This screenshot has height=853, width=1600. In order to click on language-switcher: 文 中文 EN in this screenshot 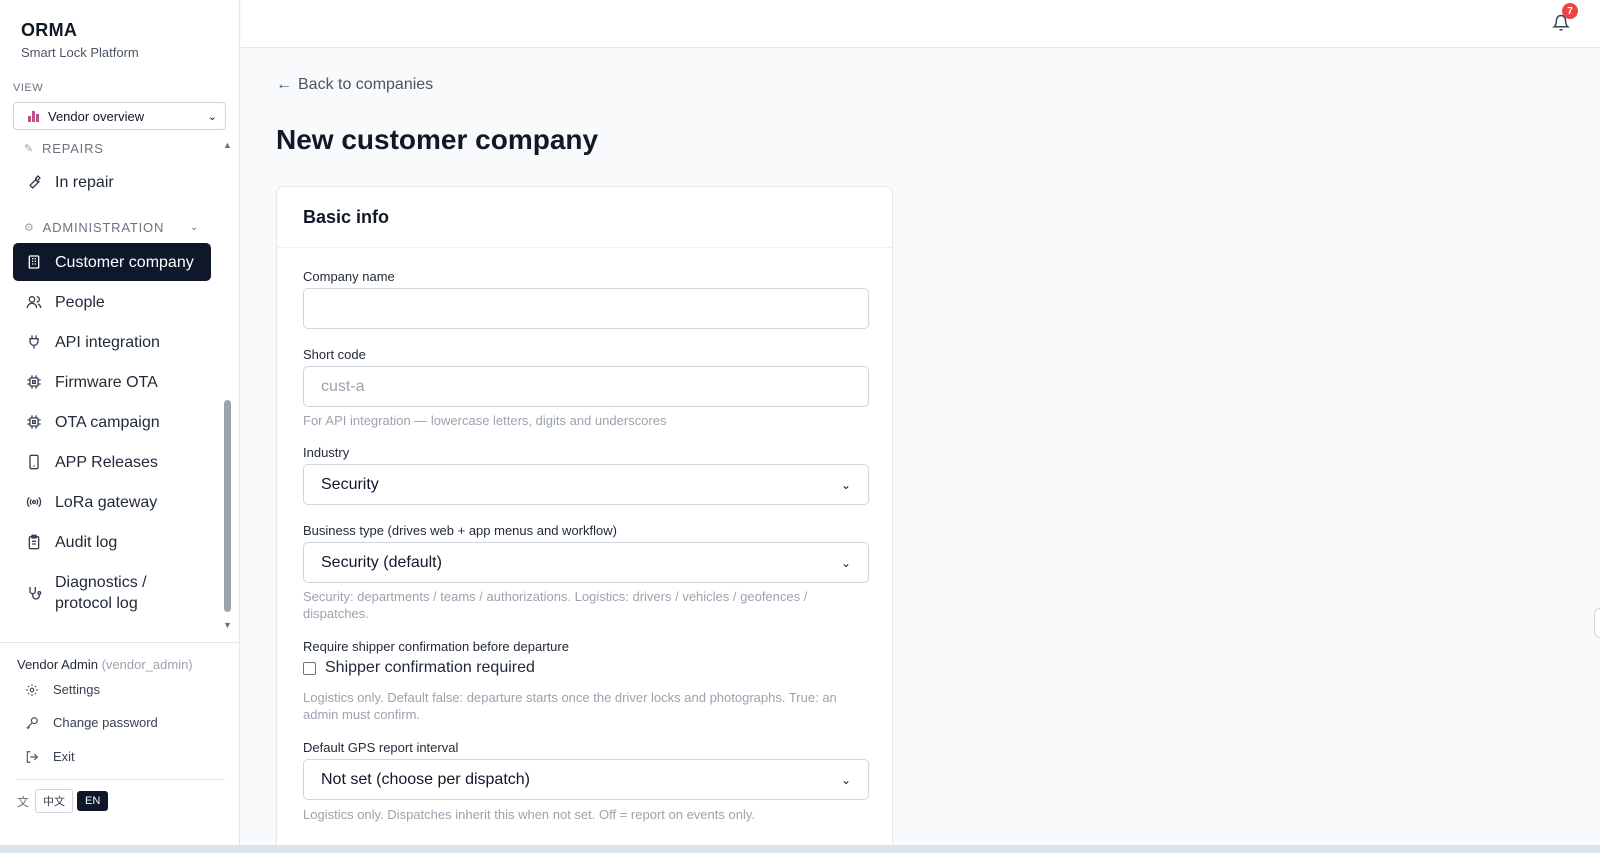, I will do `click(63, 801)`.